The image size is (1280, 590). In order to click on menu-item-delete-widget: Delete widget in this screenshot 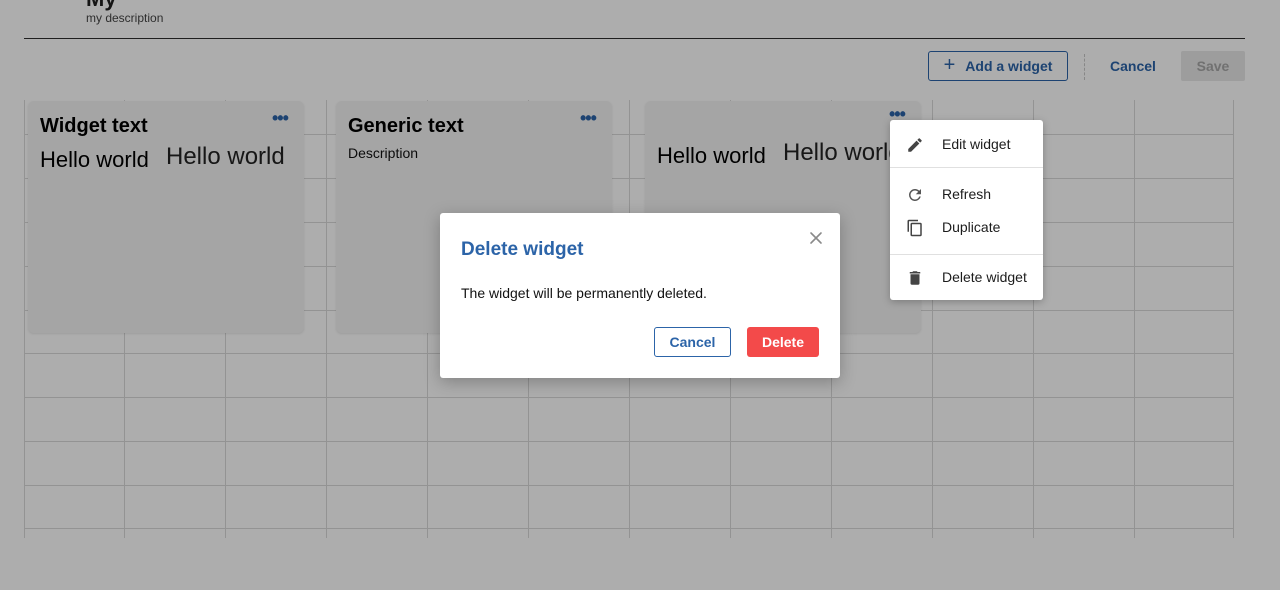, I will do `click(966, 277)`.